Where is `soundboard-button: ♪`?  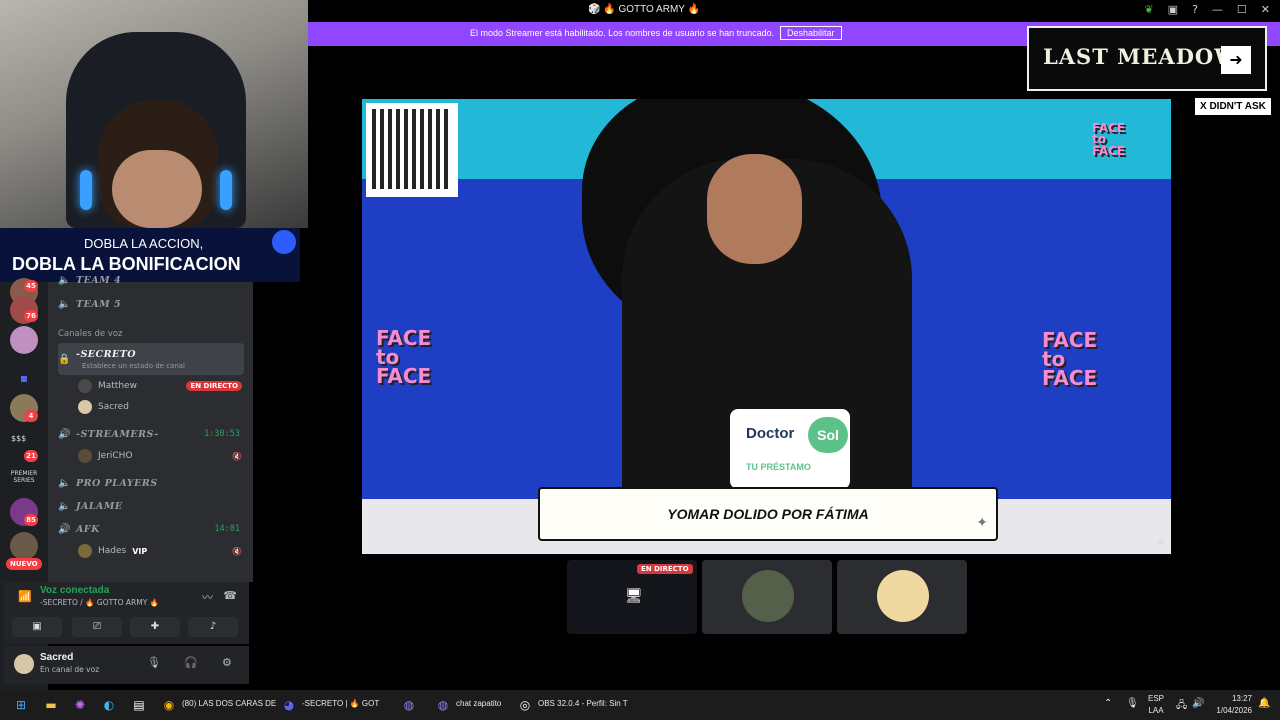
soundboard-button: ♪ is located at coordinates (213, 627).